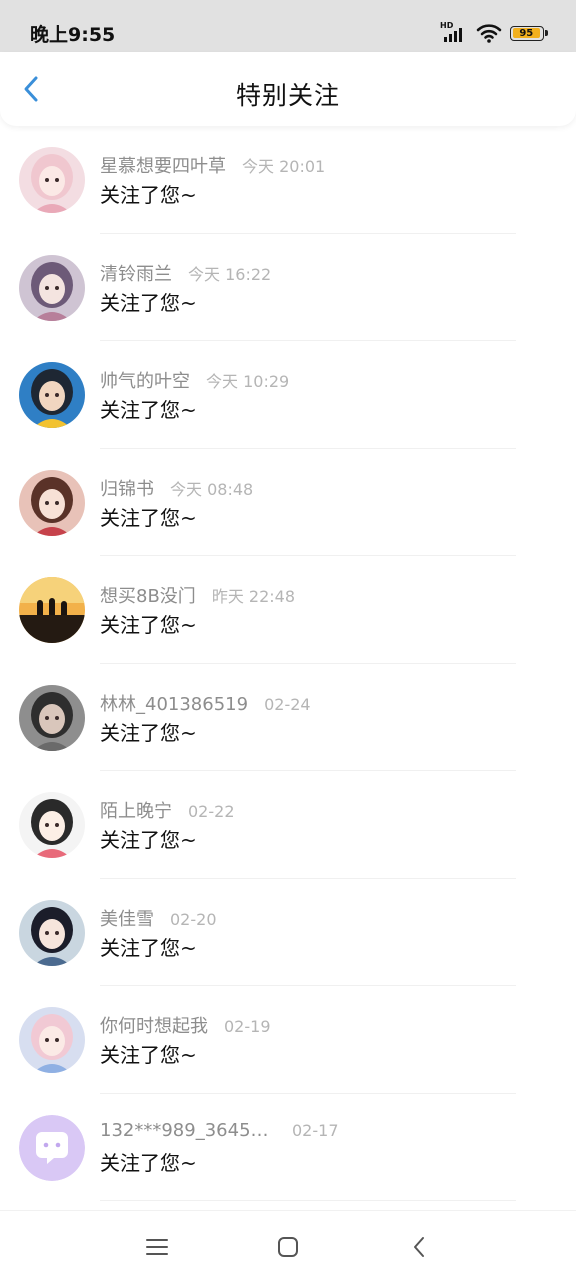 The width and height of the screenshot is (576, 1280). What do you see at coordinates (526, 33) in the screenshot?
I see `battery-level: 95` at bounding box center [526, 33].